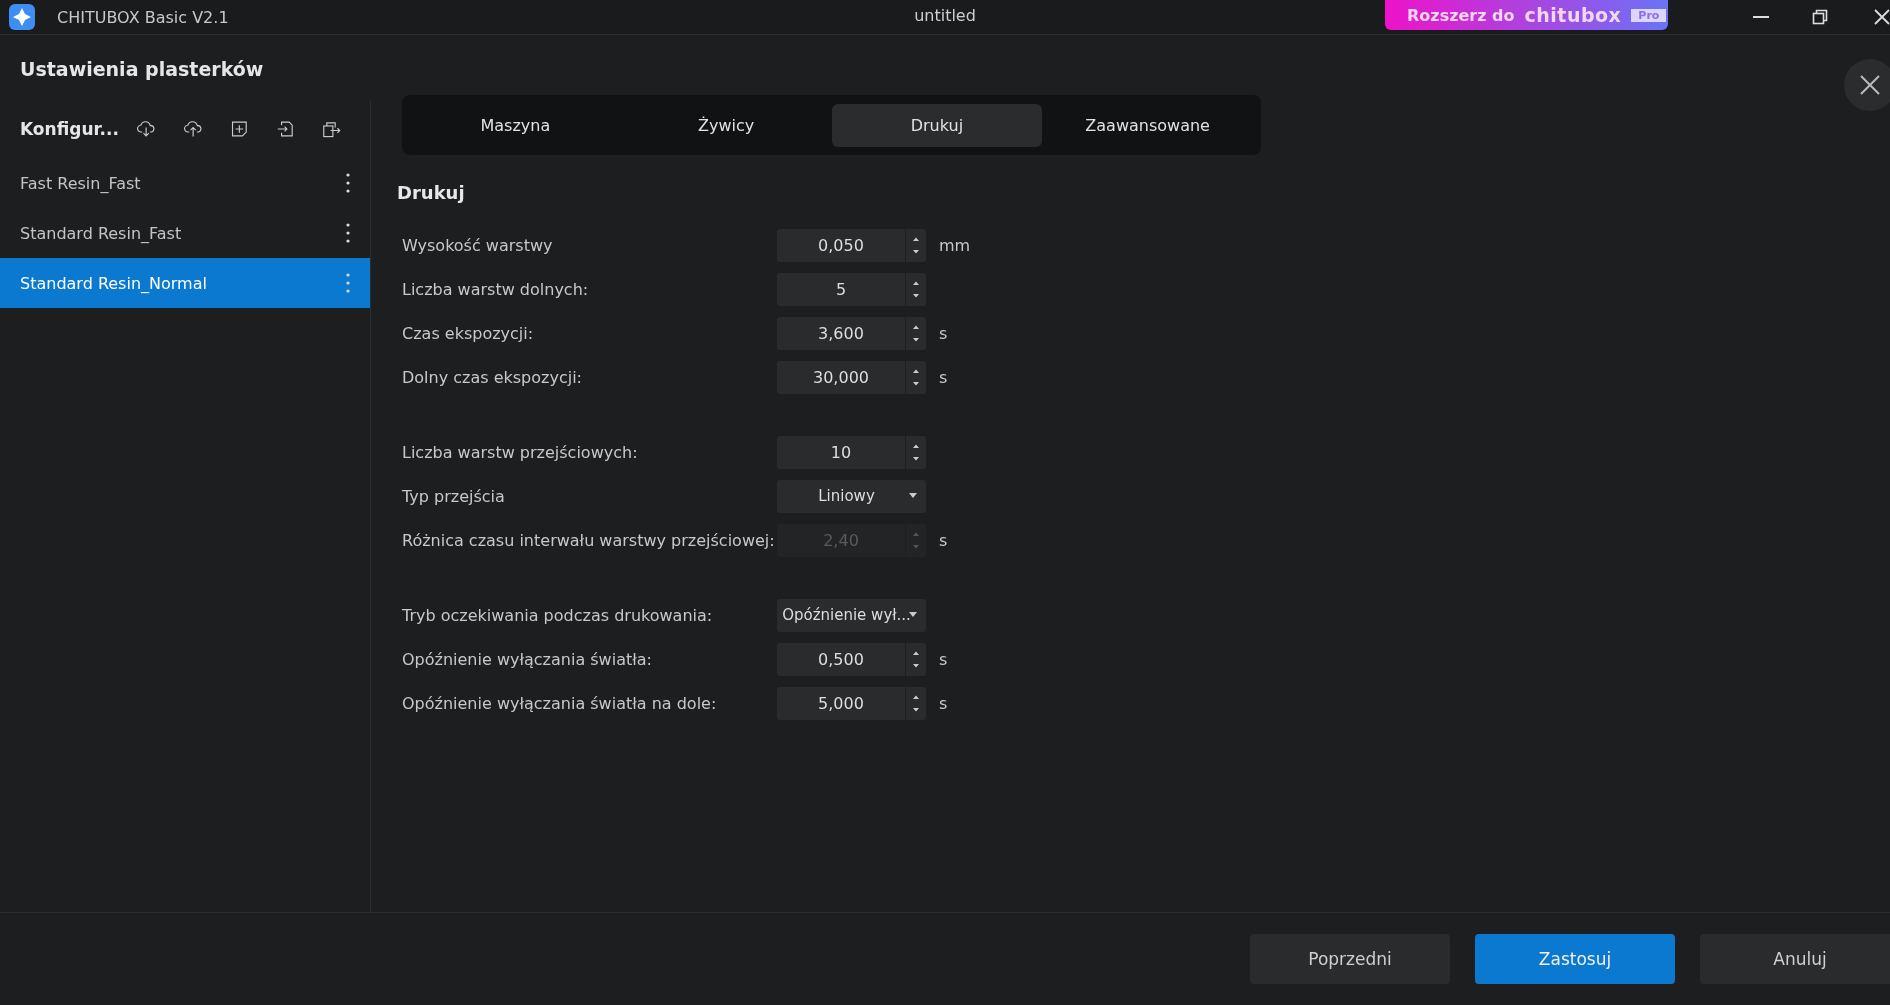 This screenshot has width=1890, height=1005. What do you see at coordinates (454, 496) in the screenshot?
I see `setting-label: Typ przejścia` at bounding box center [454, 496].